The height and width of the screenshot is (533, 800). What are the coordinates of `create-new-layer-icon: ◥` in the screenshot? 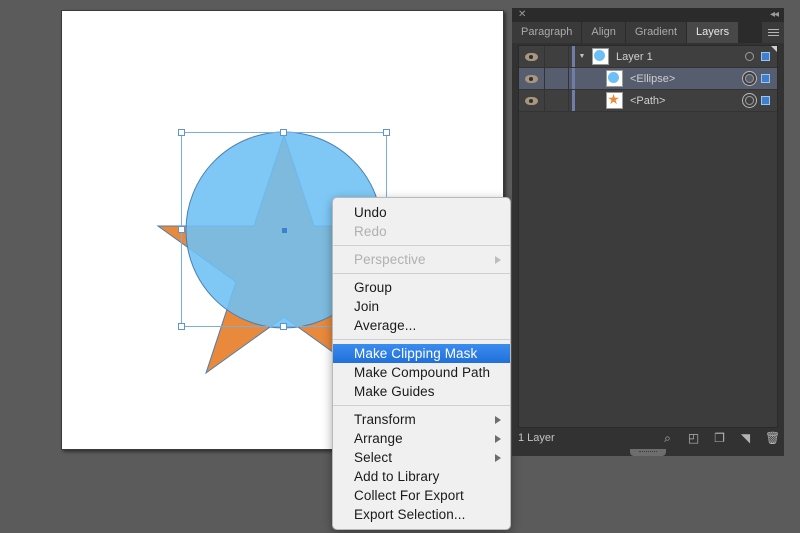 It's located at (745, 438).